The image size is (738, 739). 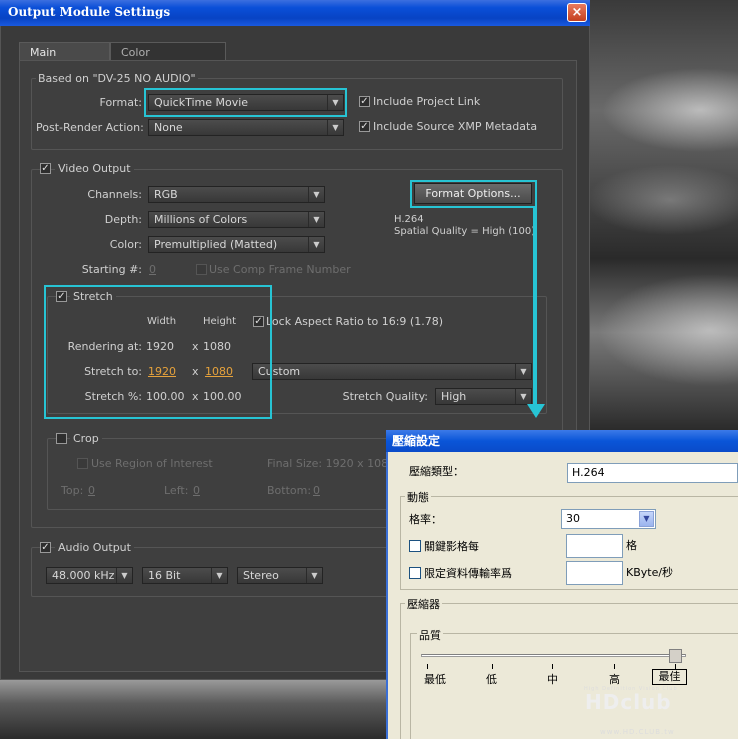 I want to click on use-roi-checkbox, so click(x=82, y=463).